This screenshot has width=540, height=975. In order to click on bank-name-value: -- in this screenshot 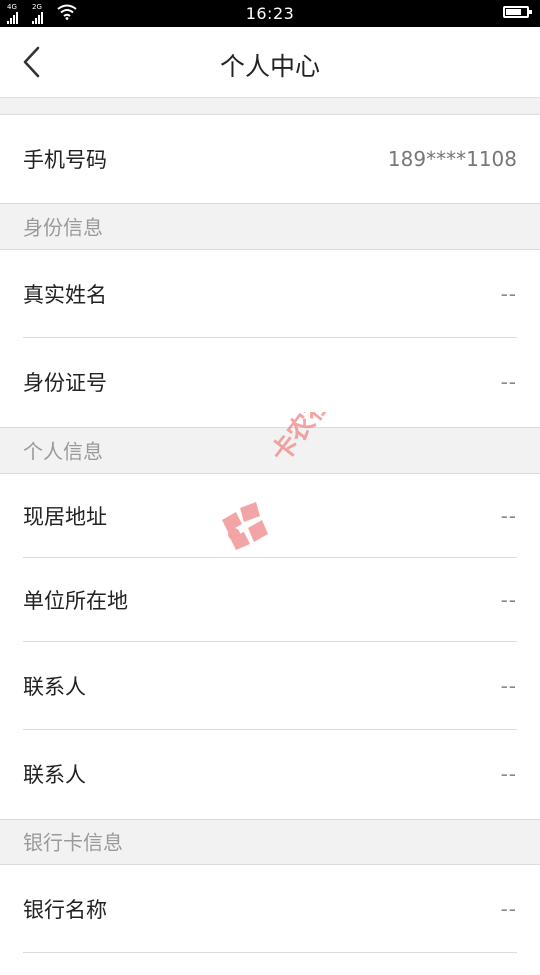, I will do `click(508, 909)`.